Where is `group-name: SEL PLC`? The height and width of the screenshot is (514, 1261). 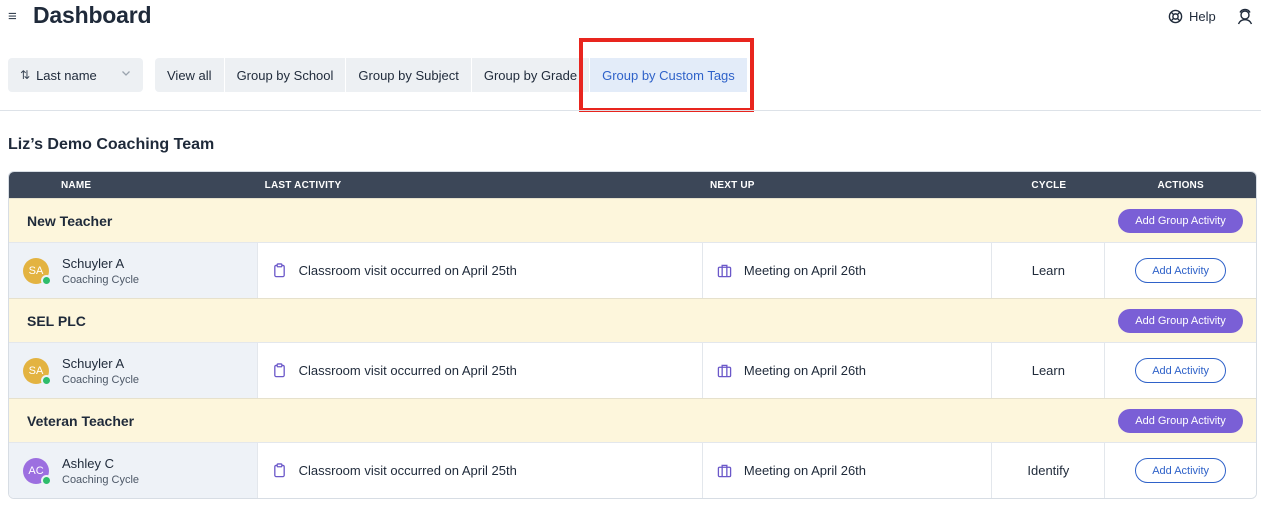
group-name: SEL PLC is located at coordinates (56, 320).